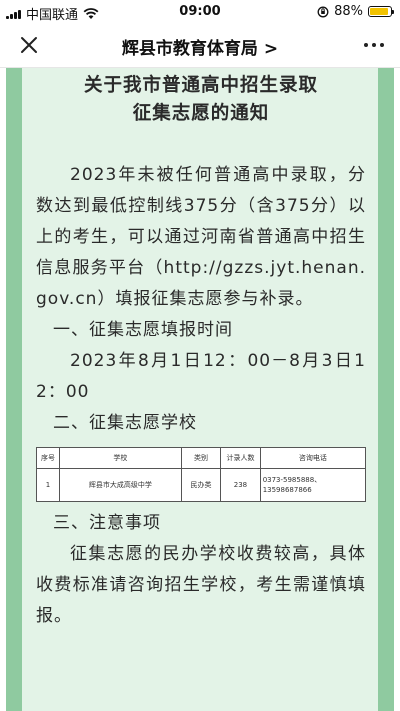 The width and height of the screenshot is (400, 711). Describe the element at coordinates (48, 485) in the screenshot. I see `cell-no: 1` at that location.